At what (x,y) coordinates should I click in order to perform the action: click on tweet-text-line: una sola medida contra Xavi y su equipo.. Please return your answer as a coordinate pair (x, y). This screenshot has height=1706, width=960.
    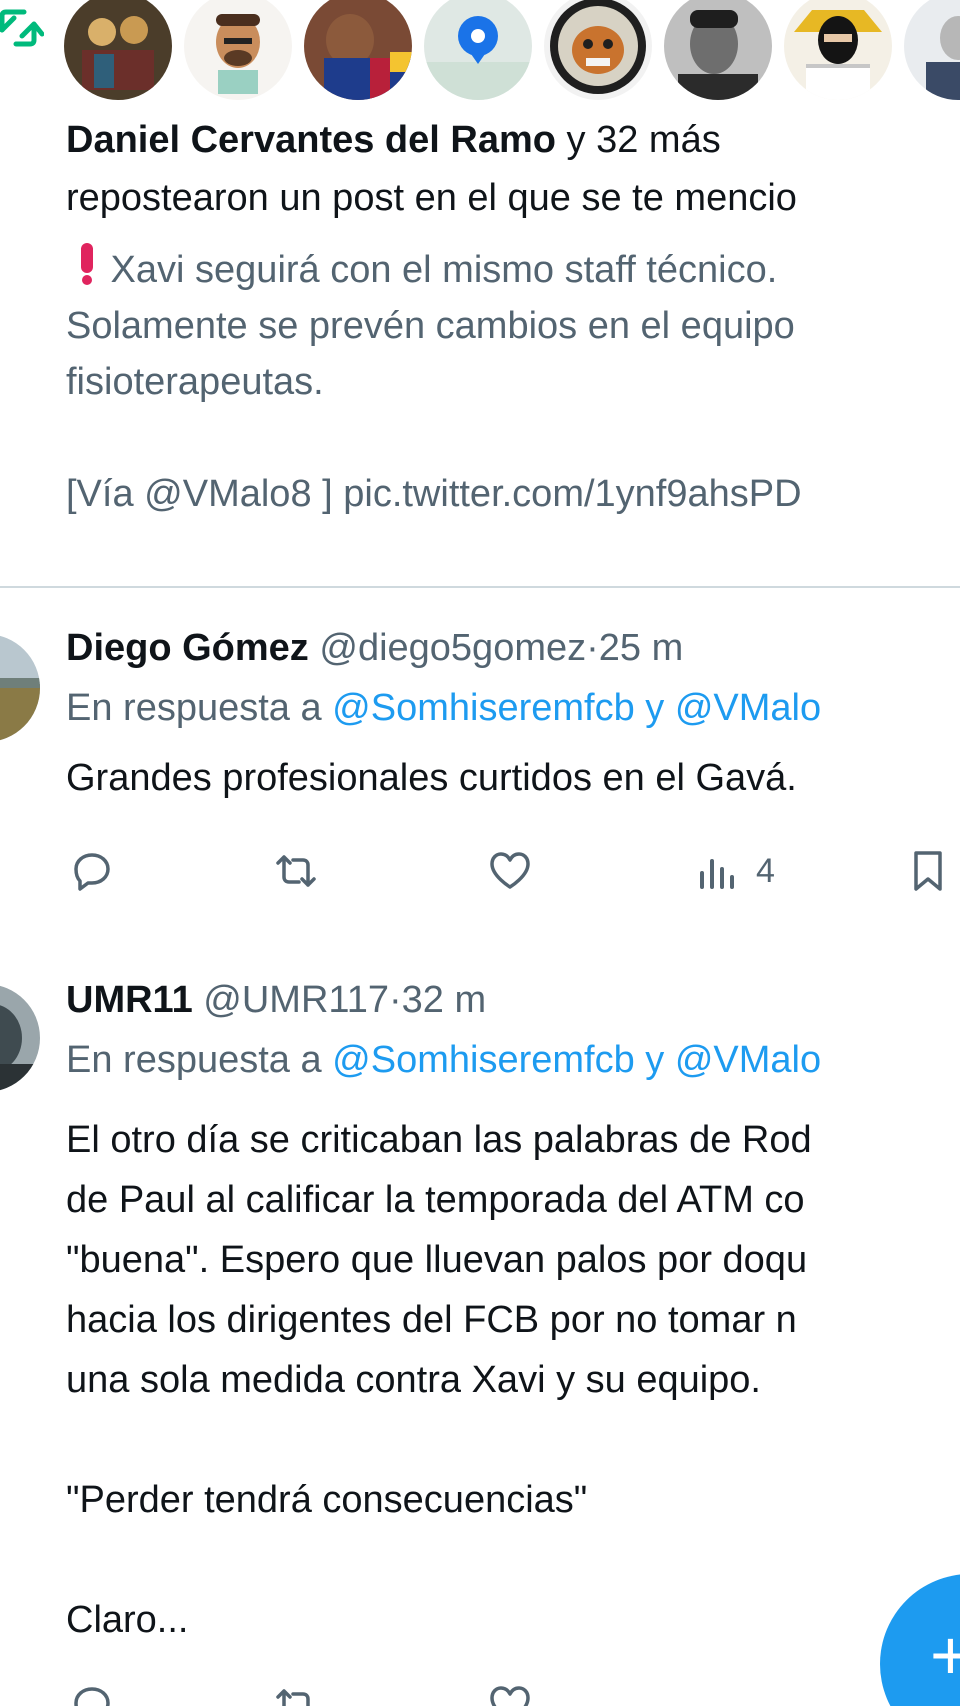
    Looking at the image, I should click on (413, 1380).